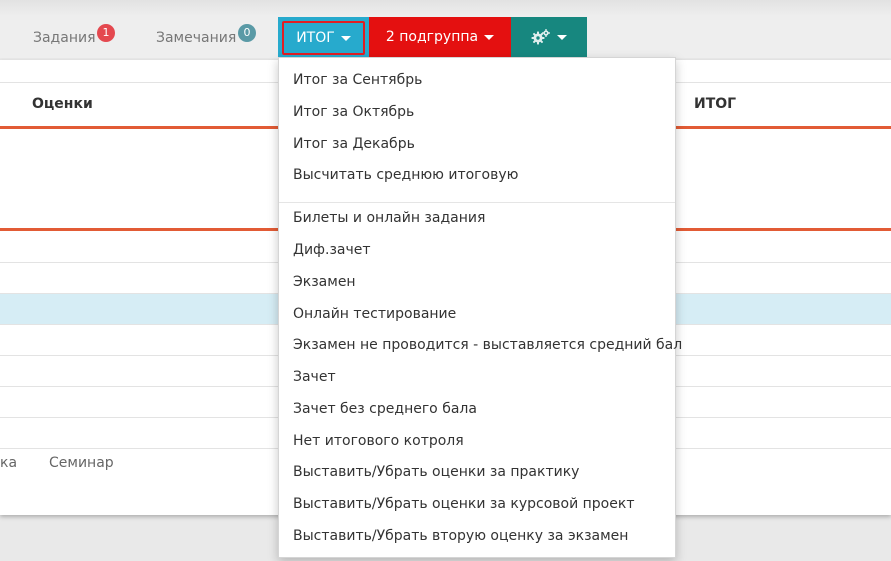  What do you see at coordinates (378, 441) in the screenshot?
I see `menu-item-no-final-control: Нет итогового котроля` at bounding box center [378, 441].